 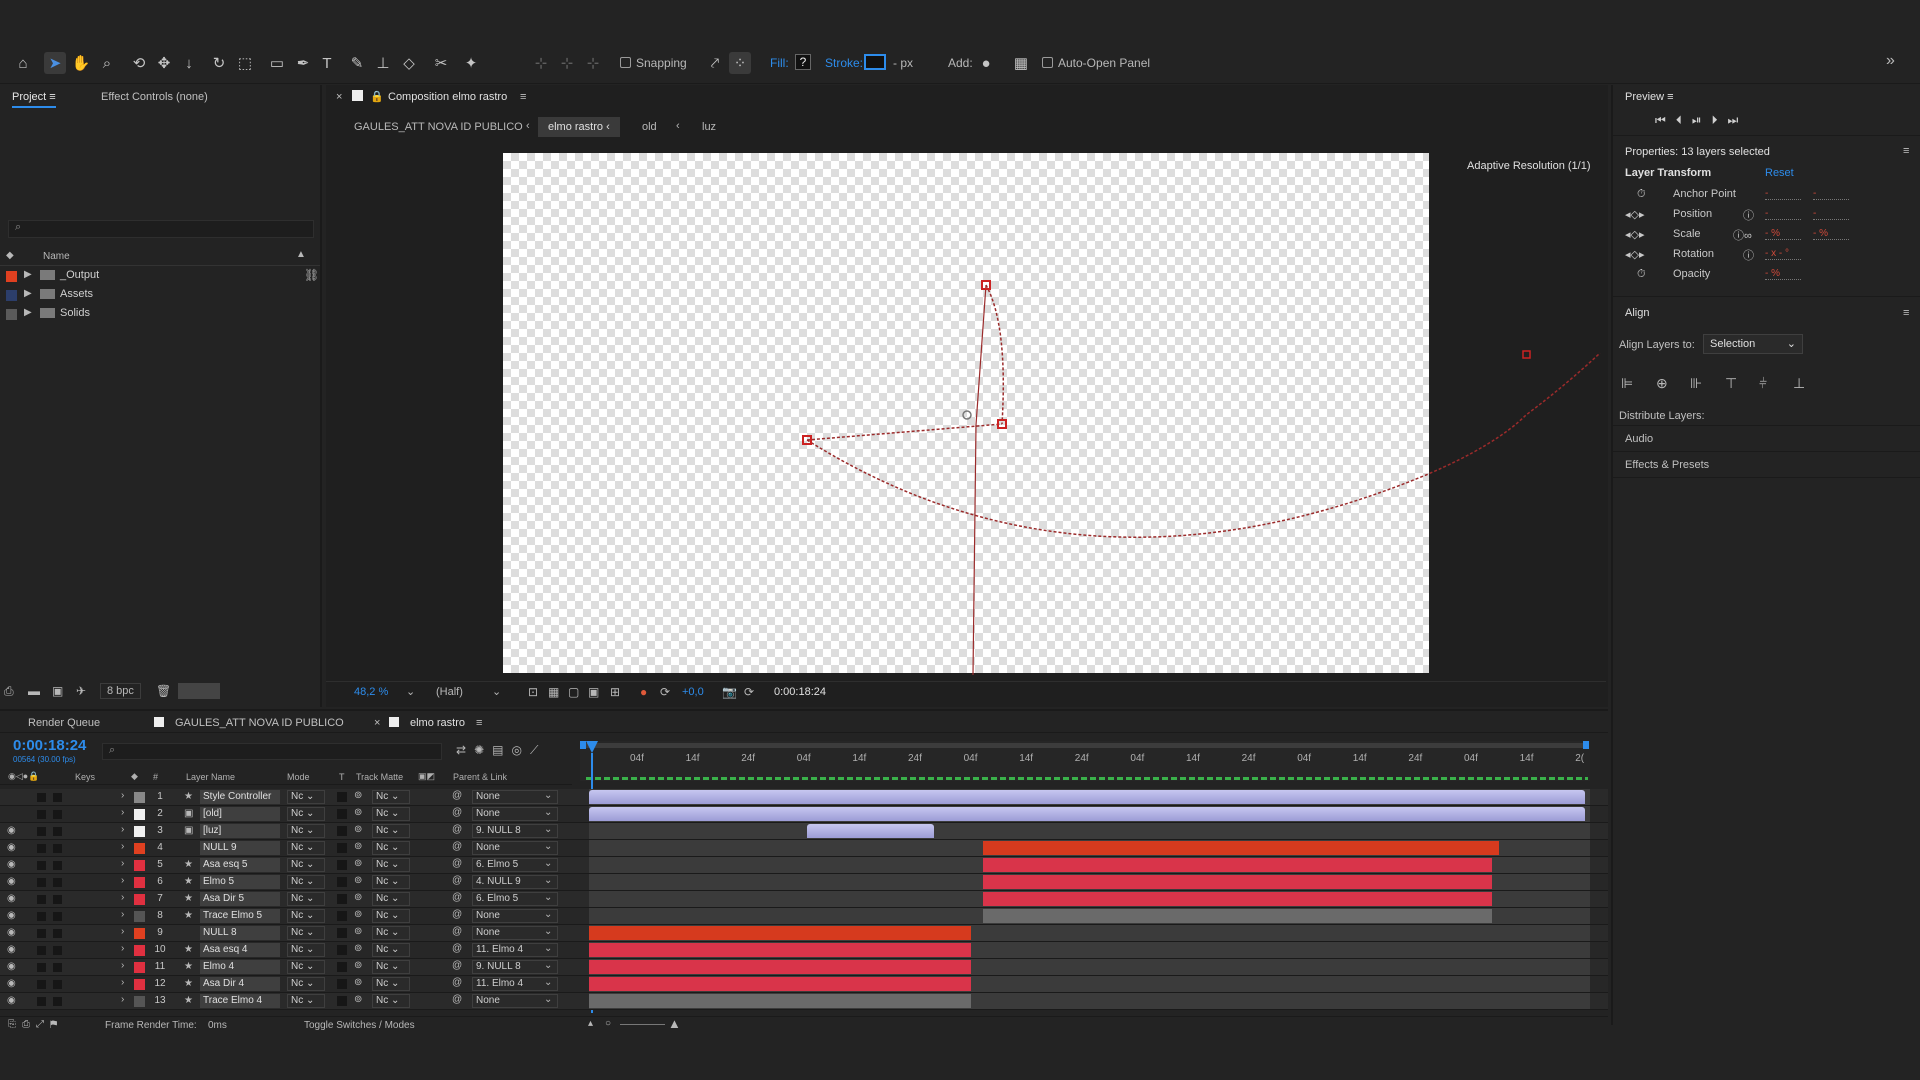 What do you see at coordinates (749, 692) in the screenshot?
I see `show-snapshot-icon: ⟳` at bounding box center [749, 692].